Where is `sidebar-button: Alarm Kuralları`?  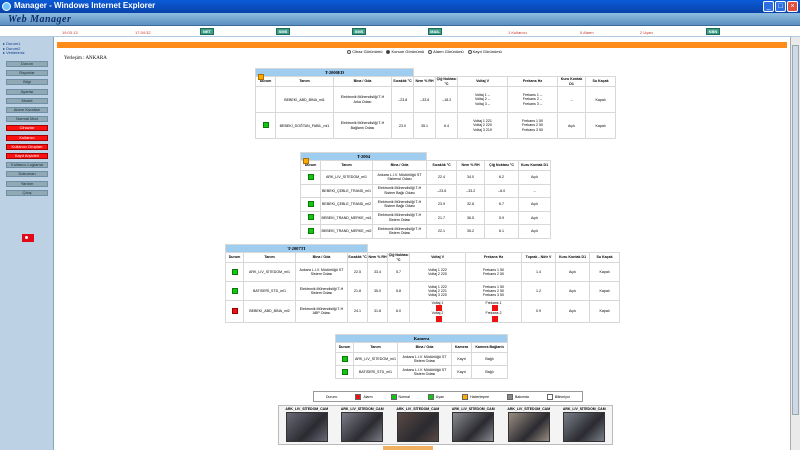 sidebar-button: Alarm Kuralları is located at coordinates (27, 110).